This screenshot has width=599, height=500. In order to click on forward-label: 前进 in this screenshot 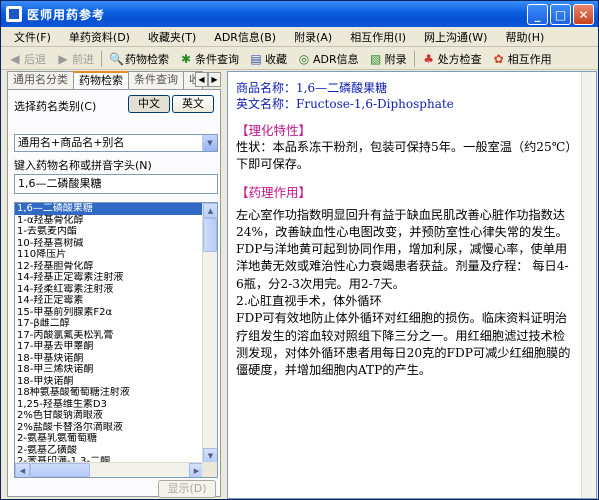, I will do `click(83, 59)`.